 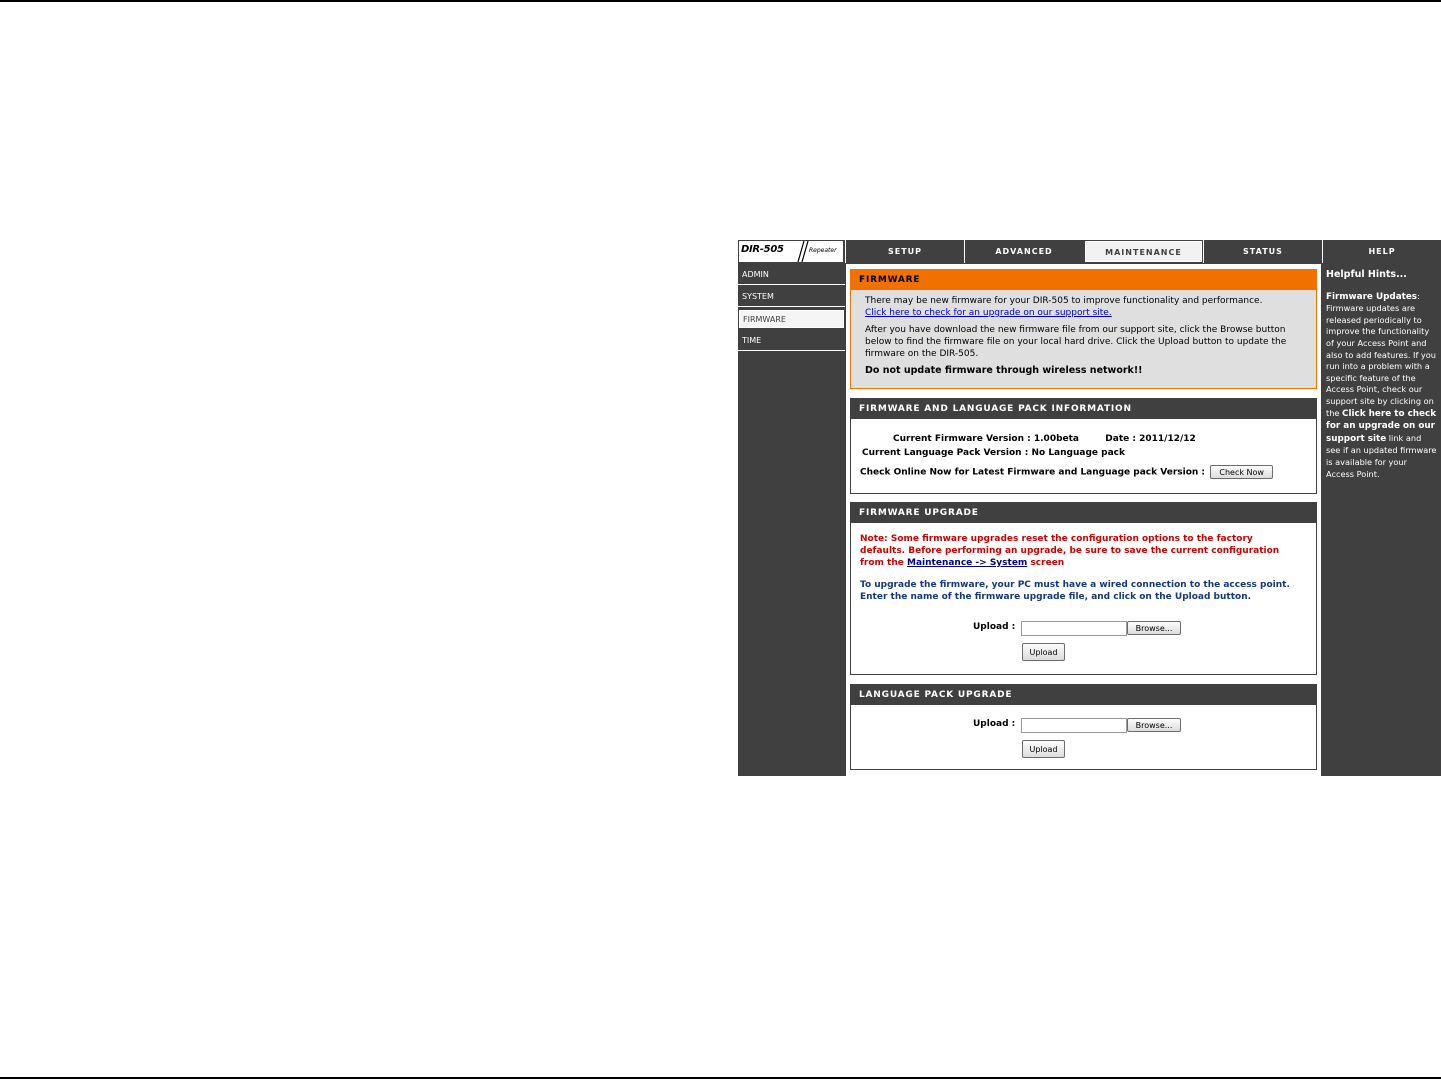 What do you see at coordinates (1083, 513) in the screenshot?
I see `firmware-upgrade-title: FIRMWARE UPGRADE` at bounding box center [1083, 513].